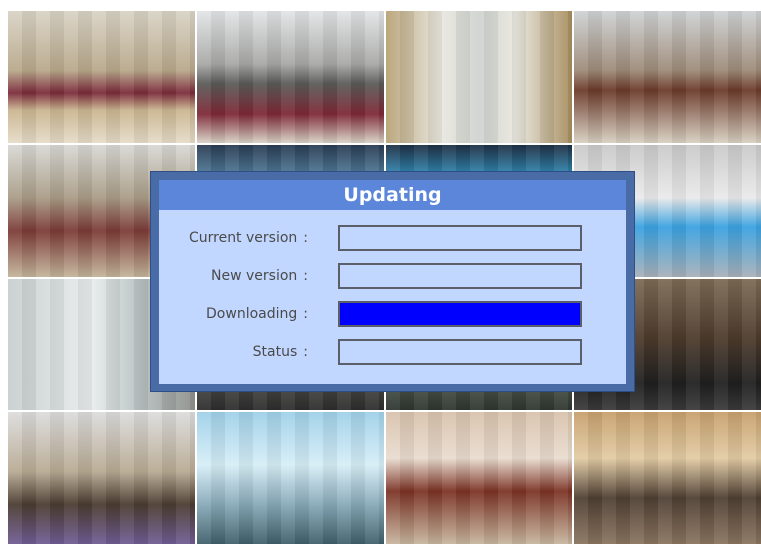 The image size is (761, 544). I want to click on status-label: Status:, so click(280, 352).